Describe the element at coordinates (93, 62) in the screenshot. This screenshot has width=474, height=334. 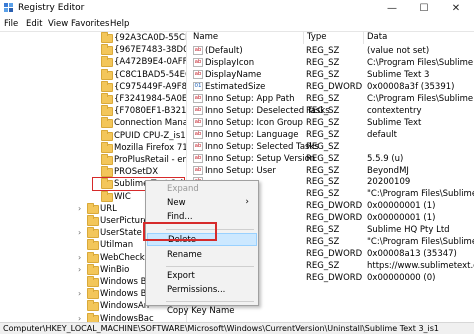
I see `tree-item: {A472B9E4-0AFF-4` at that location.